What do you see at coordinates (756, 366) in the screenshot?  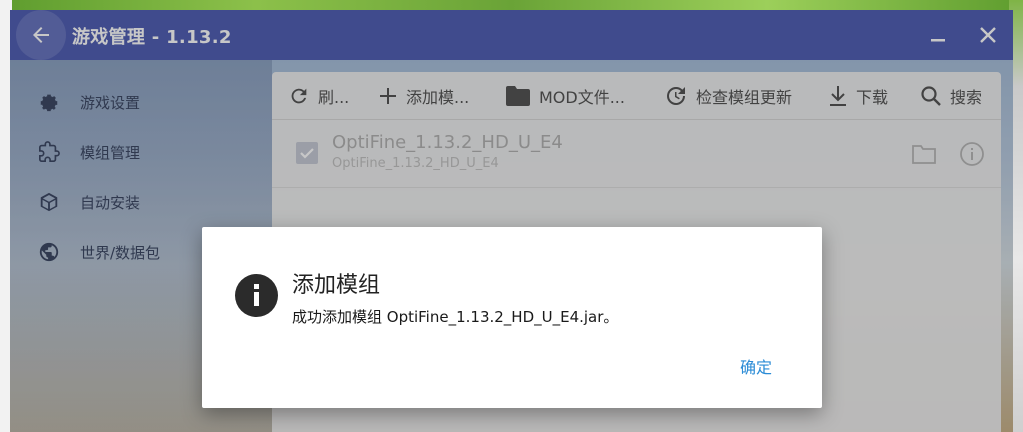 I see `ok-button: 确定` at bounding box center [756, 366].